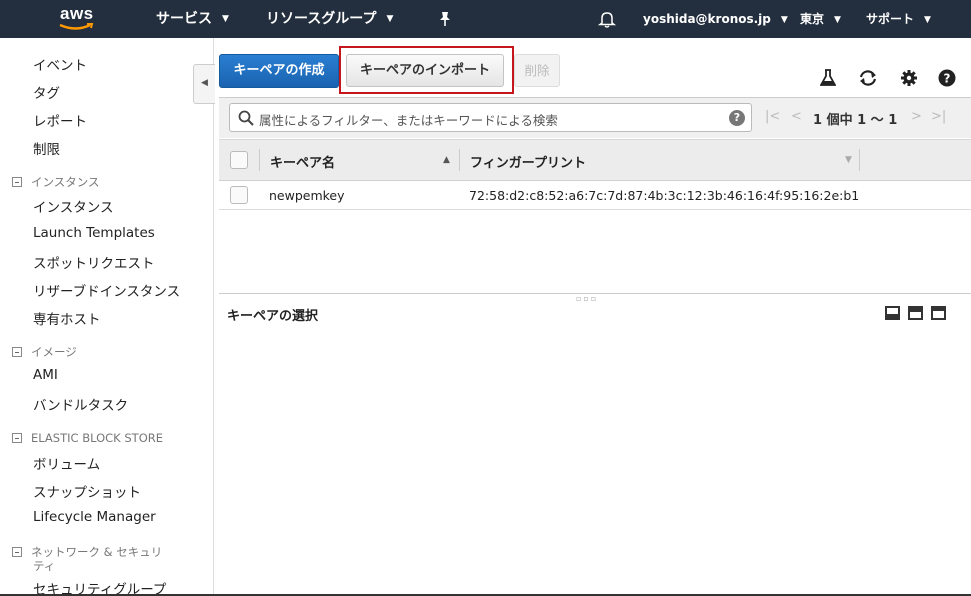 Image resolution: width=971 pixels, height=596 pixels. I want to click on section-label: イメージ, so click(54, 352).